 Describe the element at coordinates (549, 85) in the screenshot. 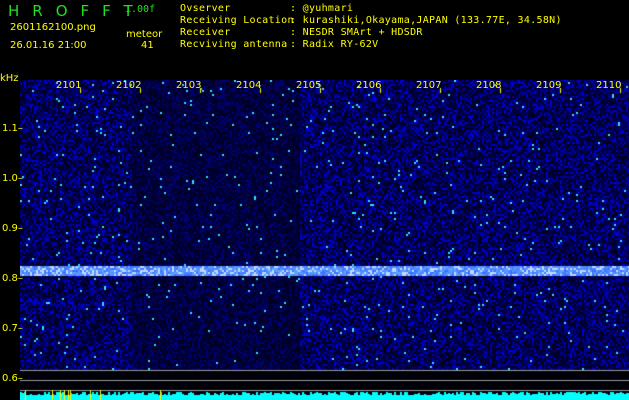

I see `time-tick-label: 2109` at that location.